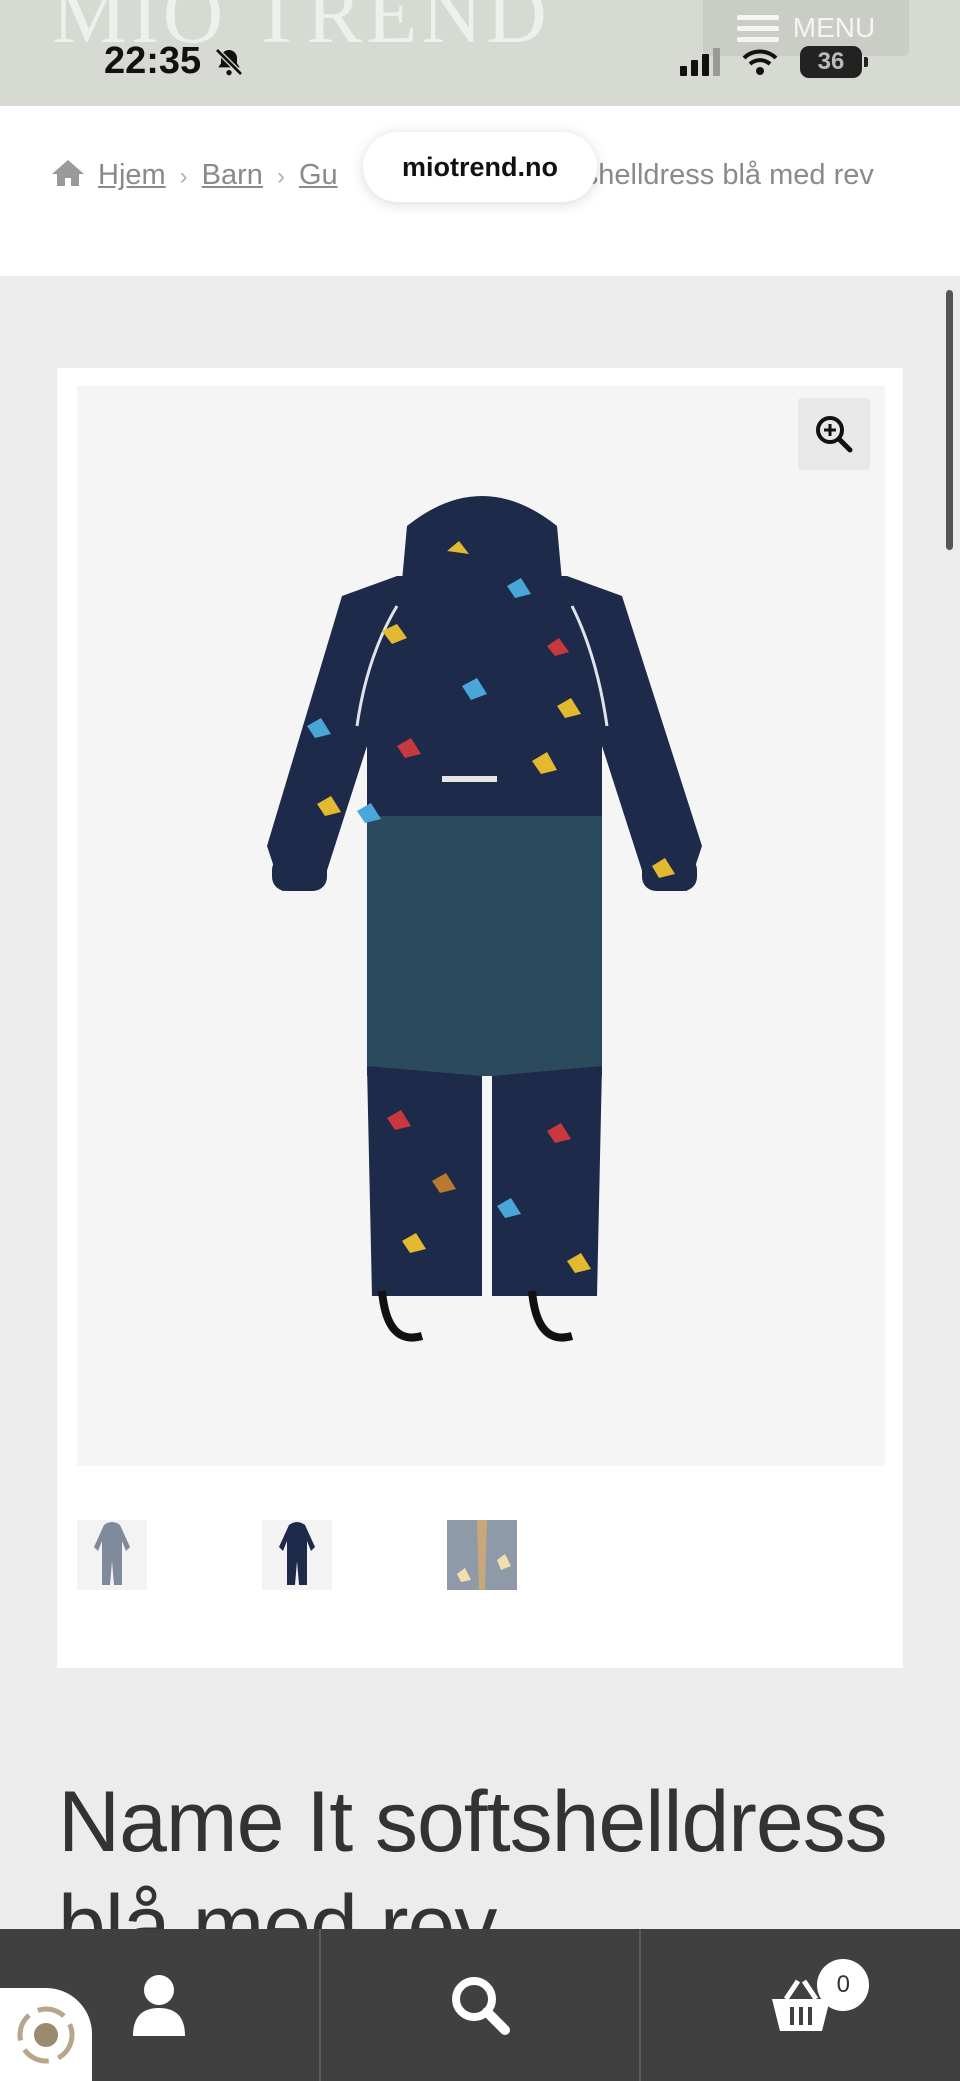  I want to click on cart-button: 0, so click(799, 2005).